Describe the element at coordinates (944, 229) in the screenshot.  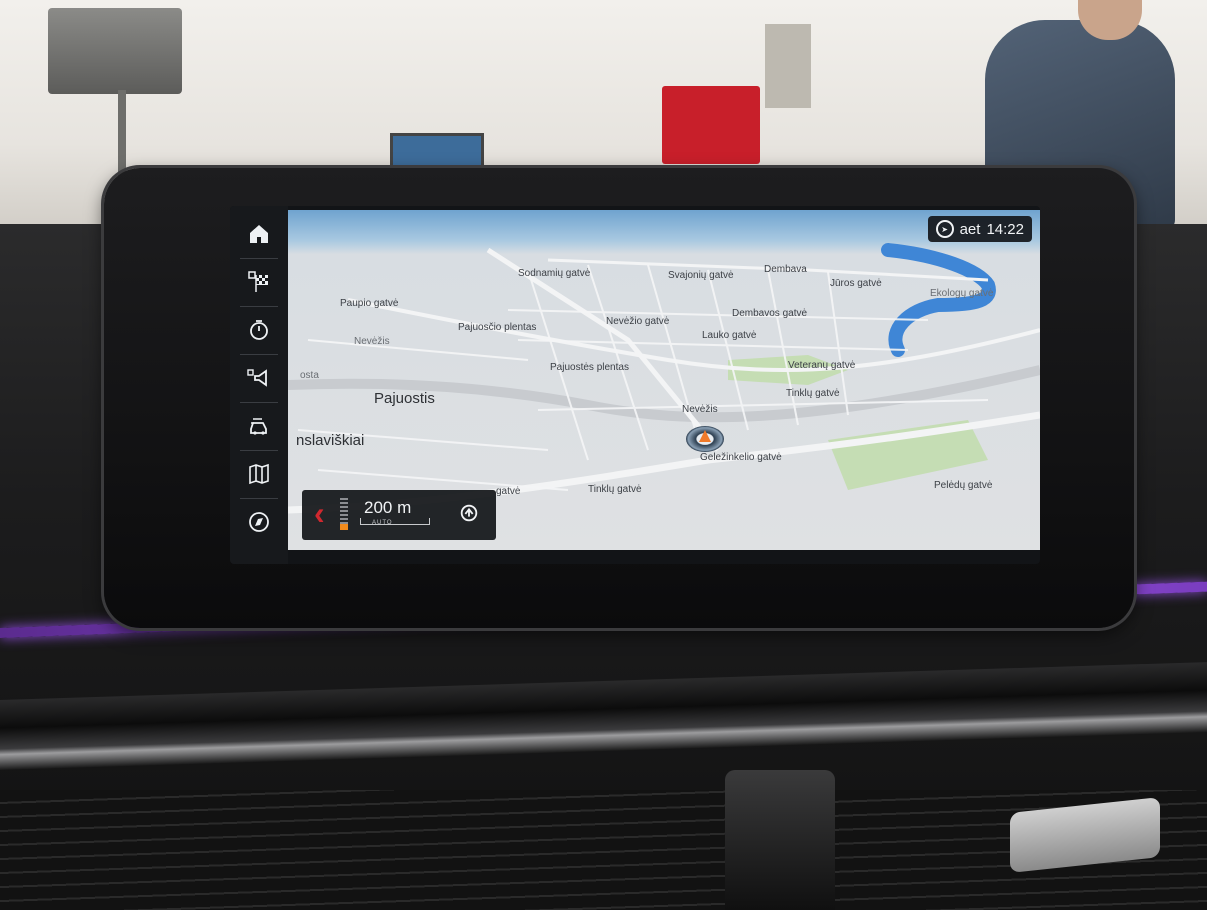
I see `navigation-icon: ➤` at that location.